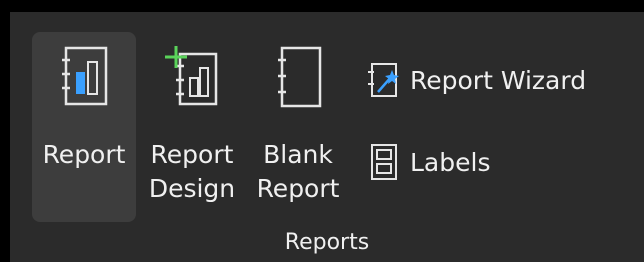 The image size is (644, 262). What do you see at coordinates (450, 162) in the screenshot?
I see `labels-label: Labels` at bounding box center [450, 162].